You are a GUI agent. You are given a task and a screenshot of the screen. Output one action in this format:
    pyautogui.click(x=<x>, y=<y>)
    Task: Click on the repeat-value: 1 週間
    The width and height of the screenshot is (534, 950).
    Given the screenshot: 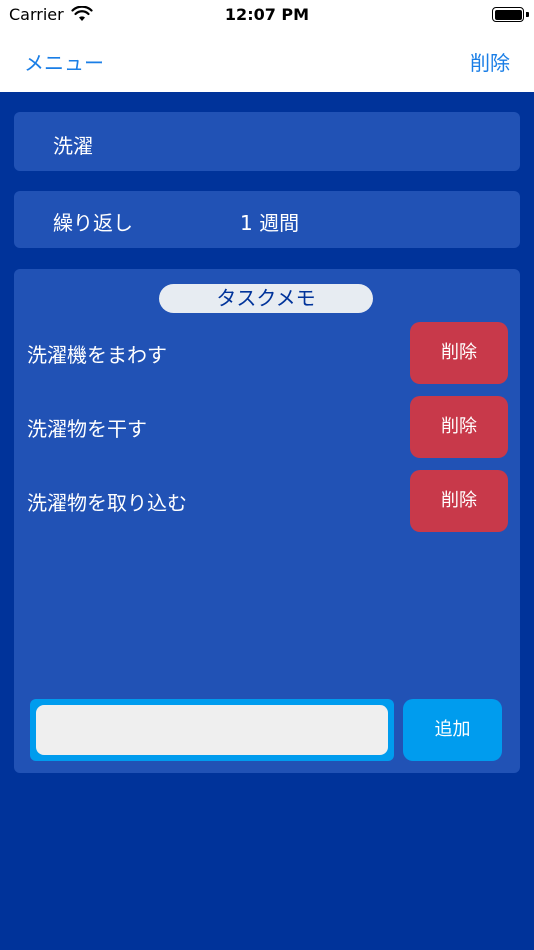 What is the action you would take?
    pyautogui.click(x=269, y=221)
    